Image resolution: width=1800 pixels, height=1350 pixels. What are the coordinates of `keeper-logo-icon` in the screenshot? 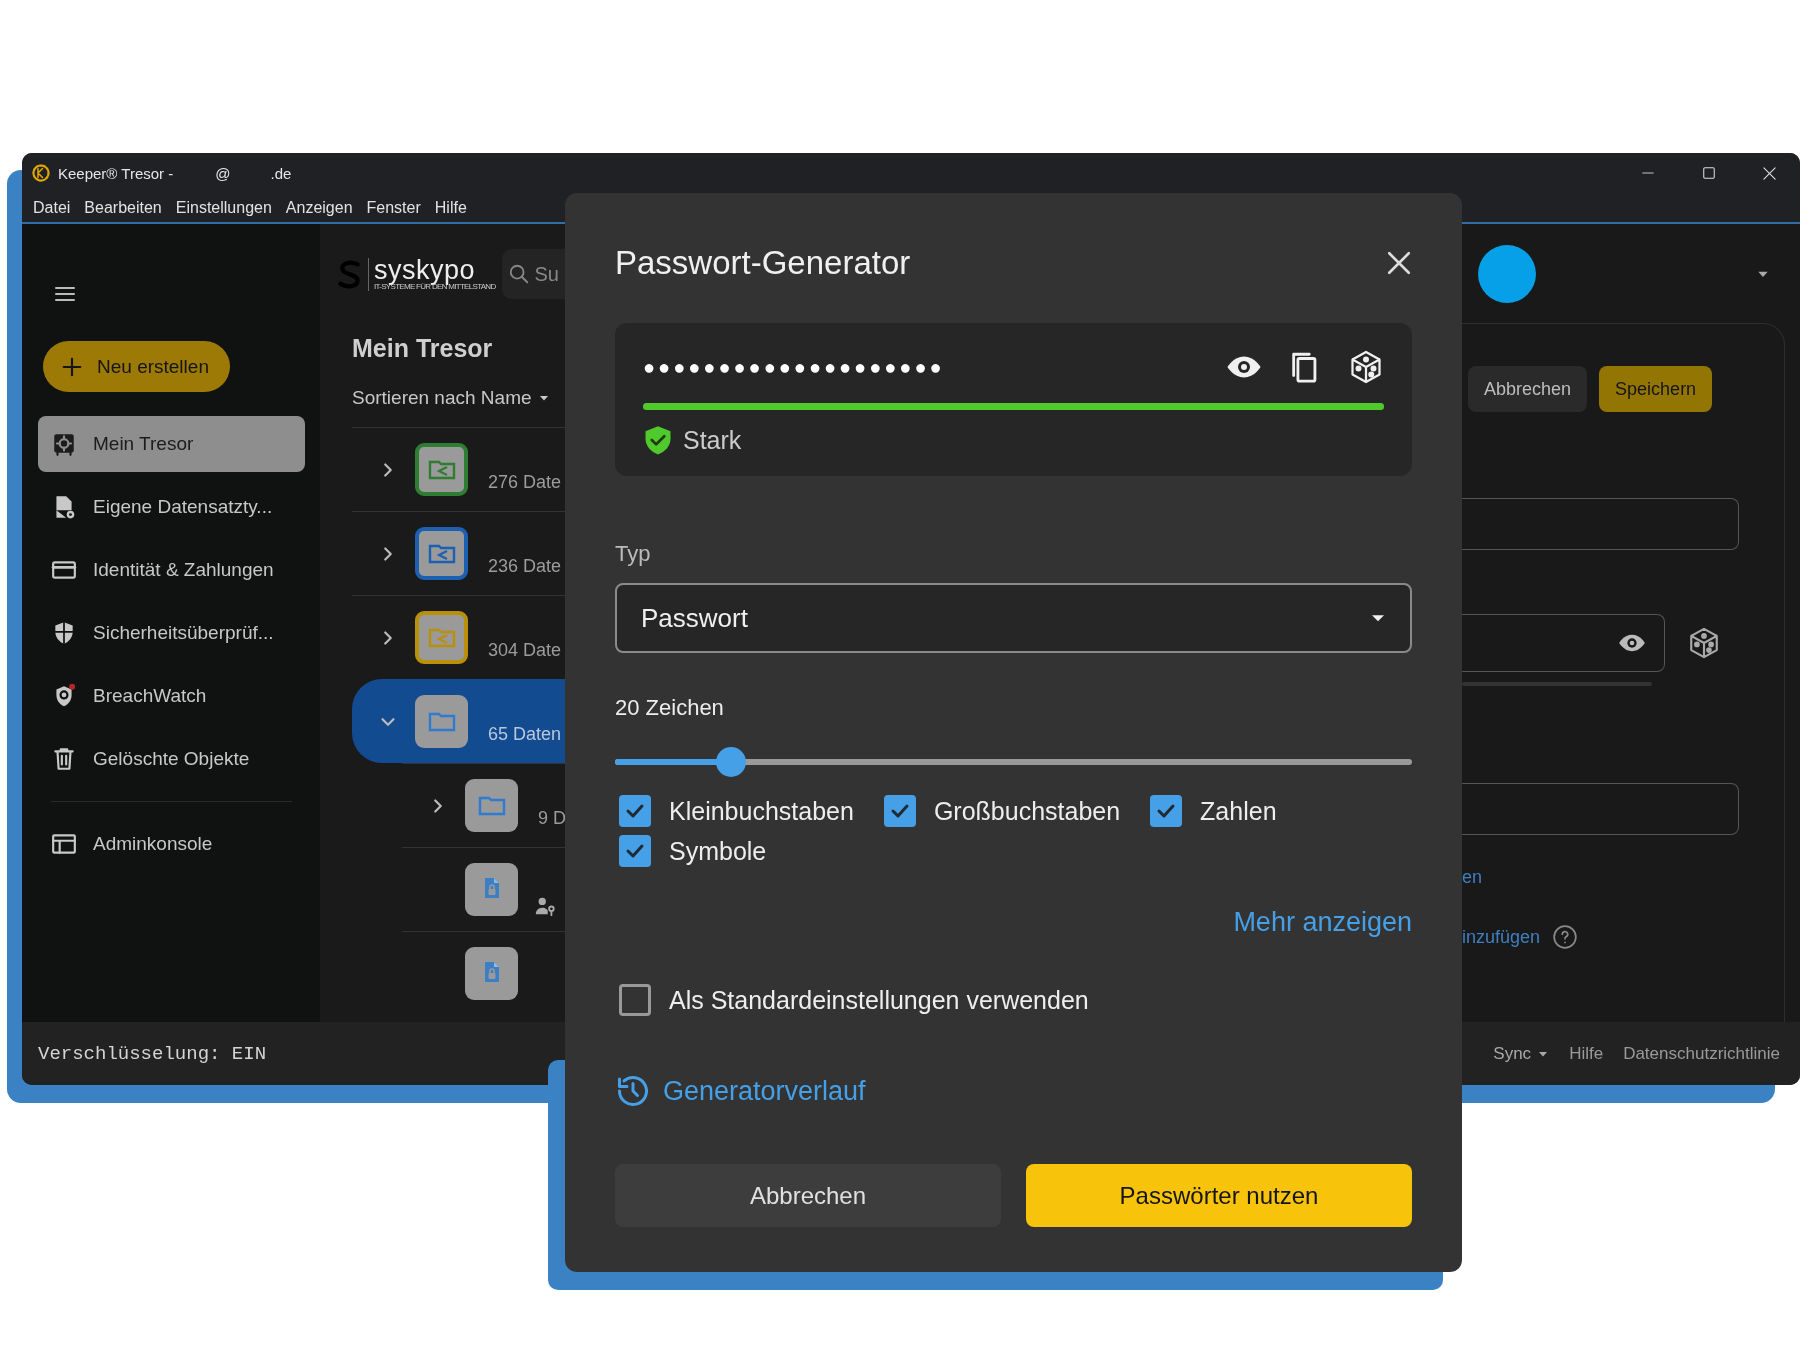 It's located at (41, 173).